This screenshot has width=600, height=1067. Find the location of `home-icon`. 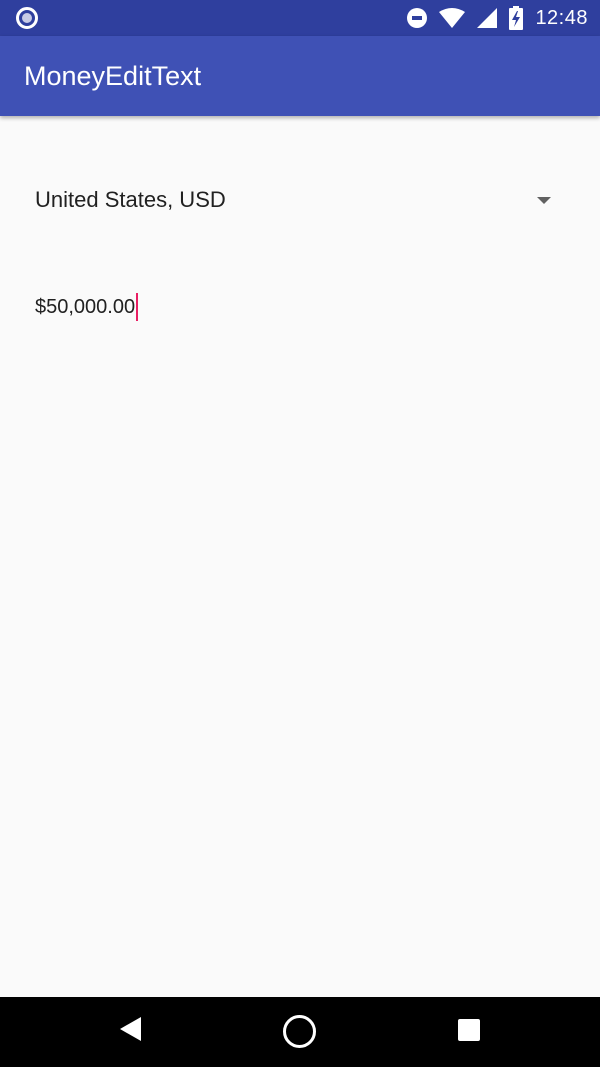

home-icon is located at coordinates (299, 1031).